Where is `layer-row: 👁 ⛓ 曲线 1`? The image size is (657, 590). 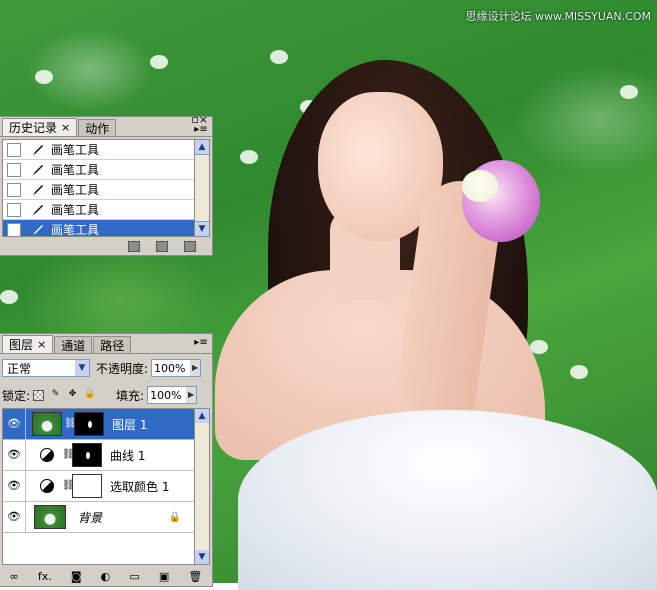 layer-row: 👁 ⛓ 曲线 1 is located at coordinates (99, 455).